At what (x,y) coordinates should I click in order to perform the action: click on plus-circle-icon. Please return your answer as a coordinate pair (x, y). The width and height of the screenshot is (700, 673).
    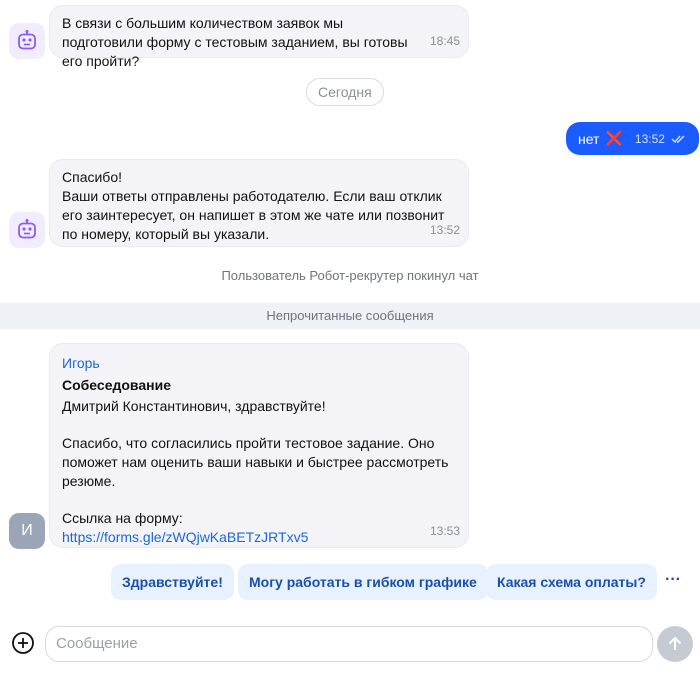
    Looking at the image, I should click on (23, 643).